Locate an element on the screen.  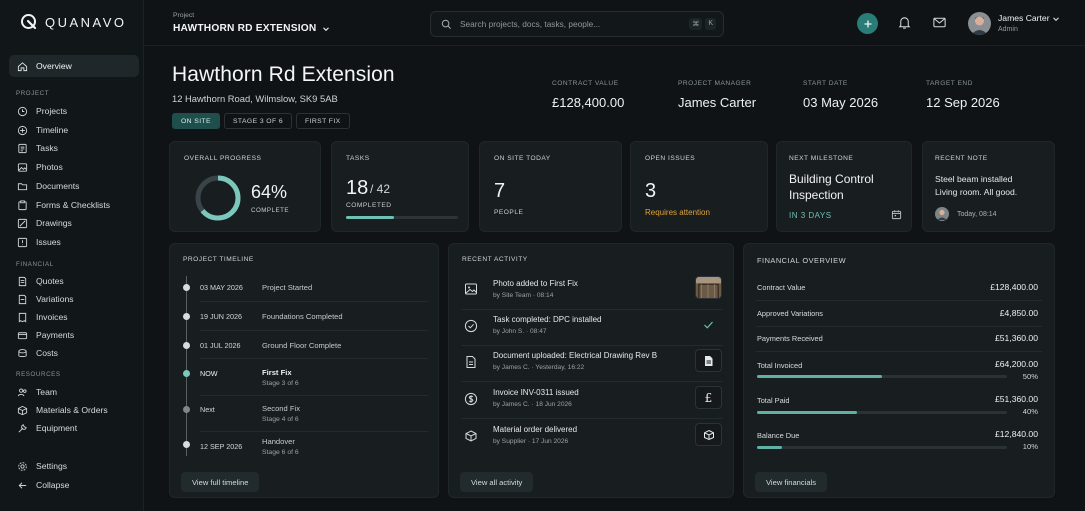
sidebar-item-label: Payments is located at coordinates (55, 335).